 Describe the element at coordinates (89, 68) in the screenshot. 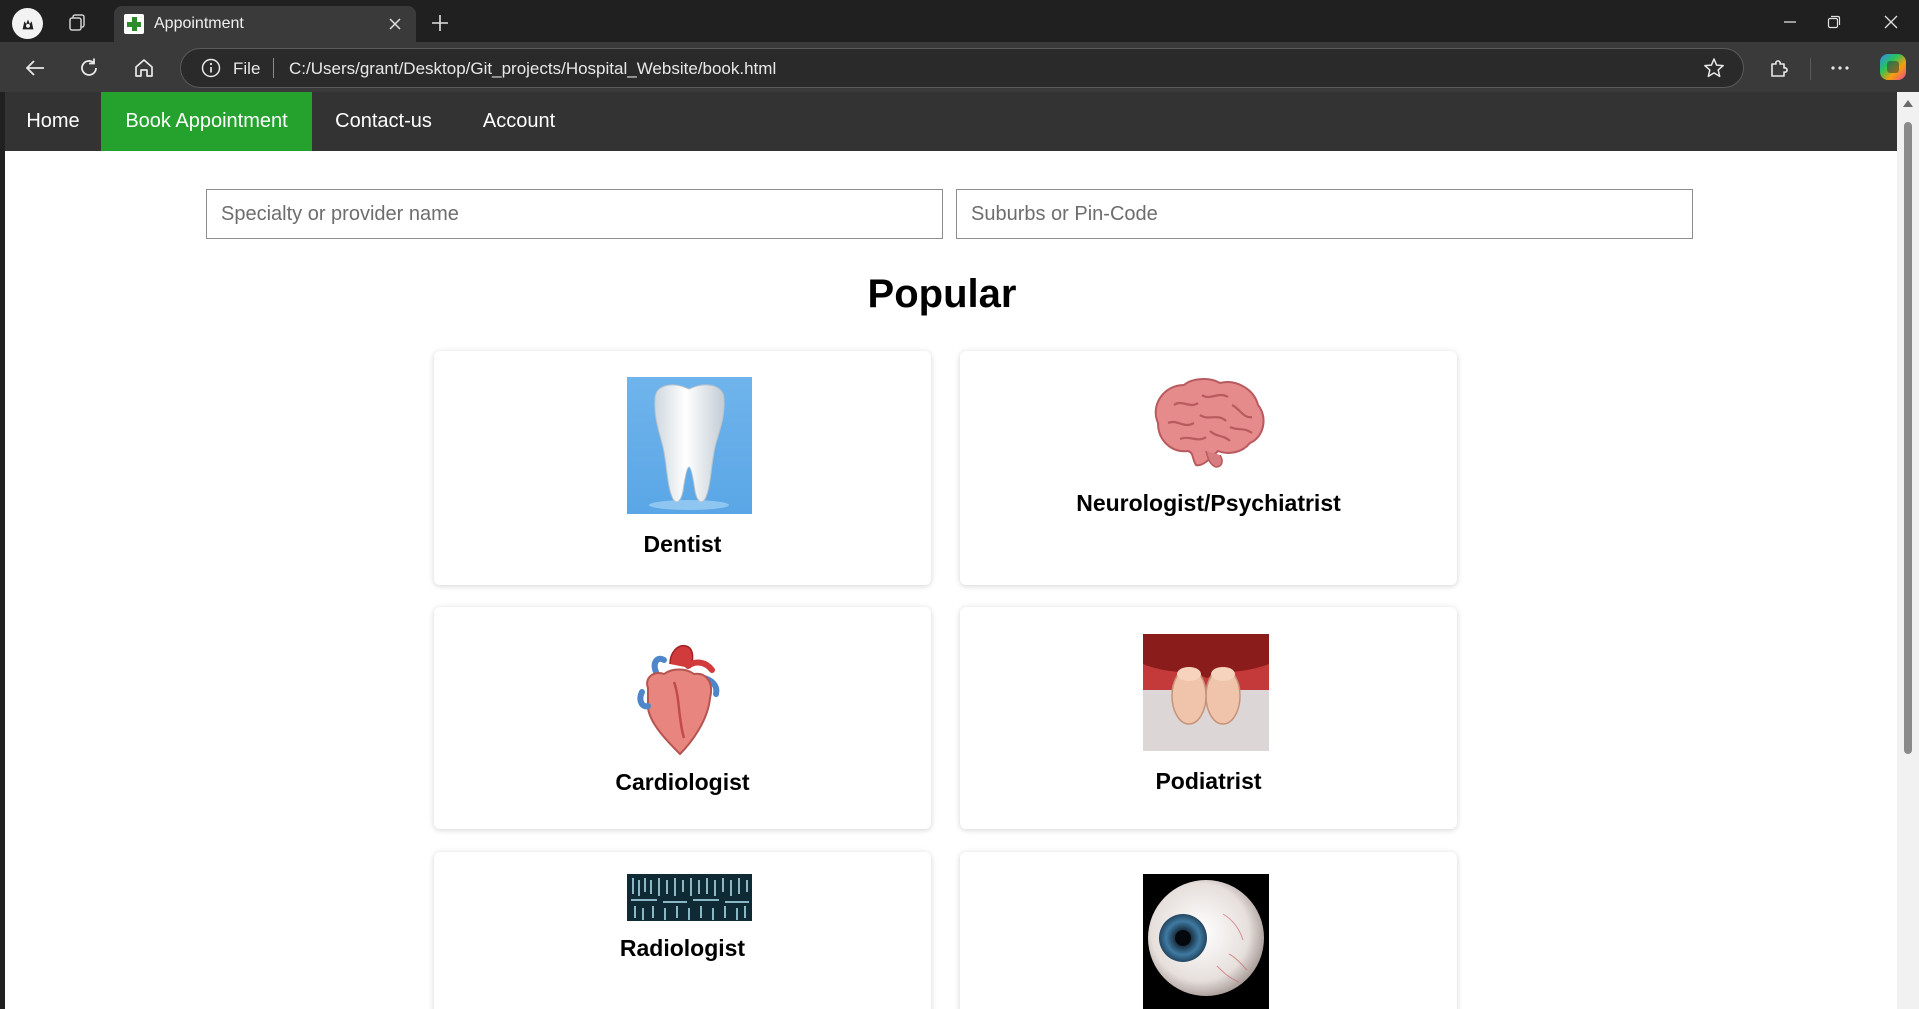

I see `refresh-icon` at that location.